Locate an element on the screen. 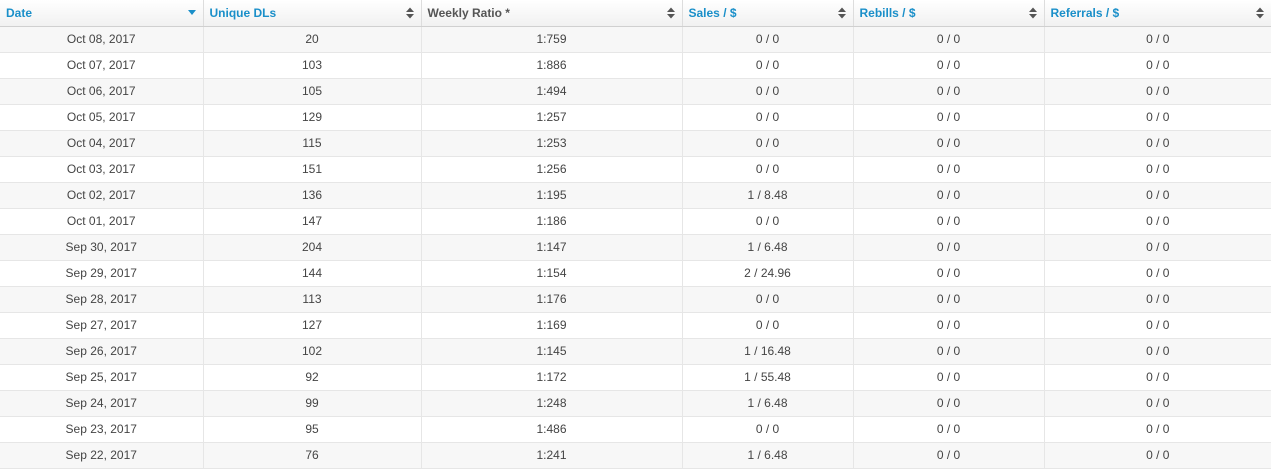 The width and height of the screenshot is (1271, 470). cell-sales: 2 / 24.96 is located at coordinates (768, 273).